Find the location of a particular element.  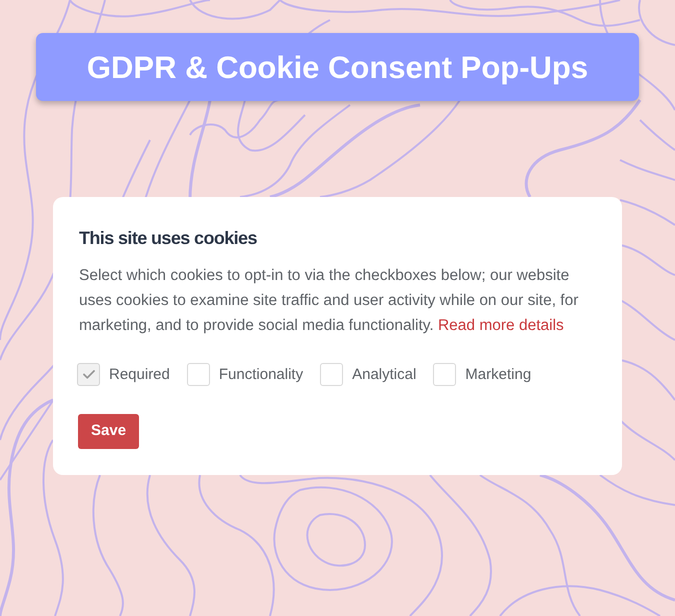

dialog-title: This site uses cookies is located at coordinates (168, 238).